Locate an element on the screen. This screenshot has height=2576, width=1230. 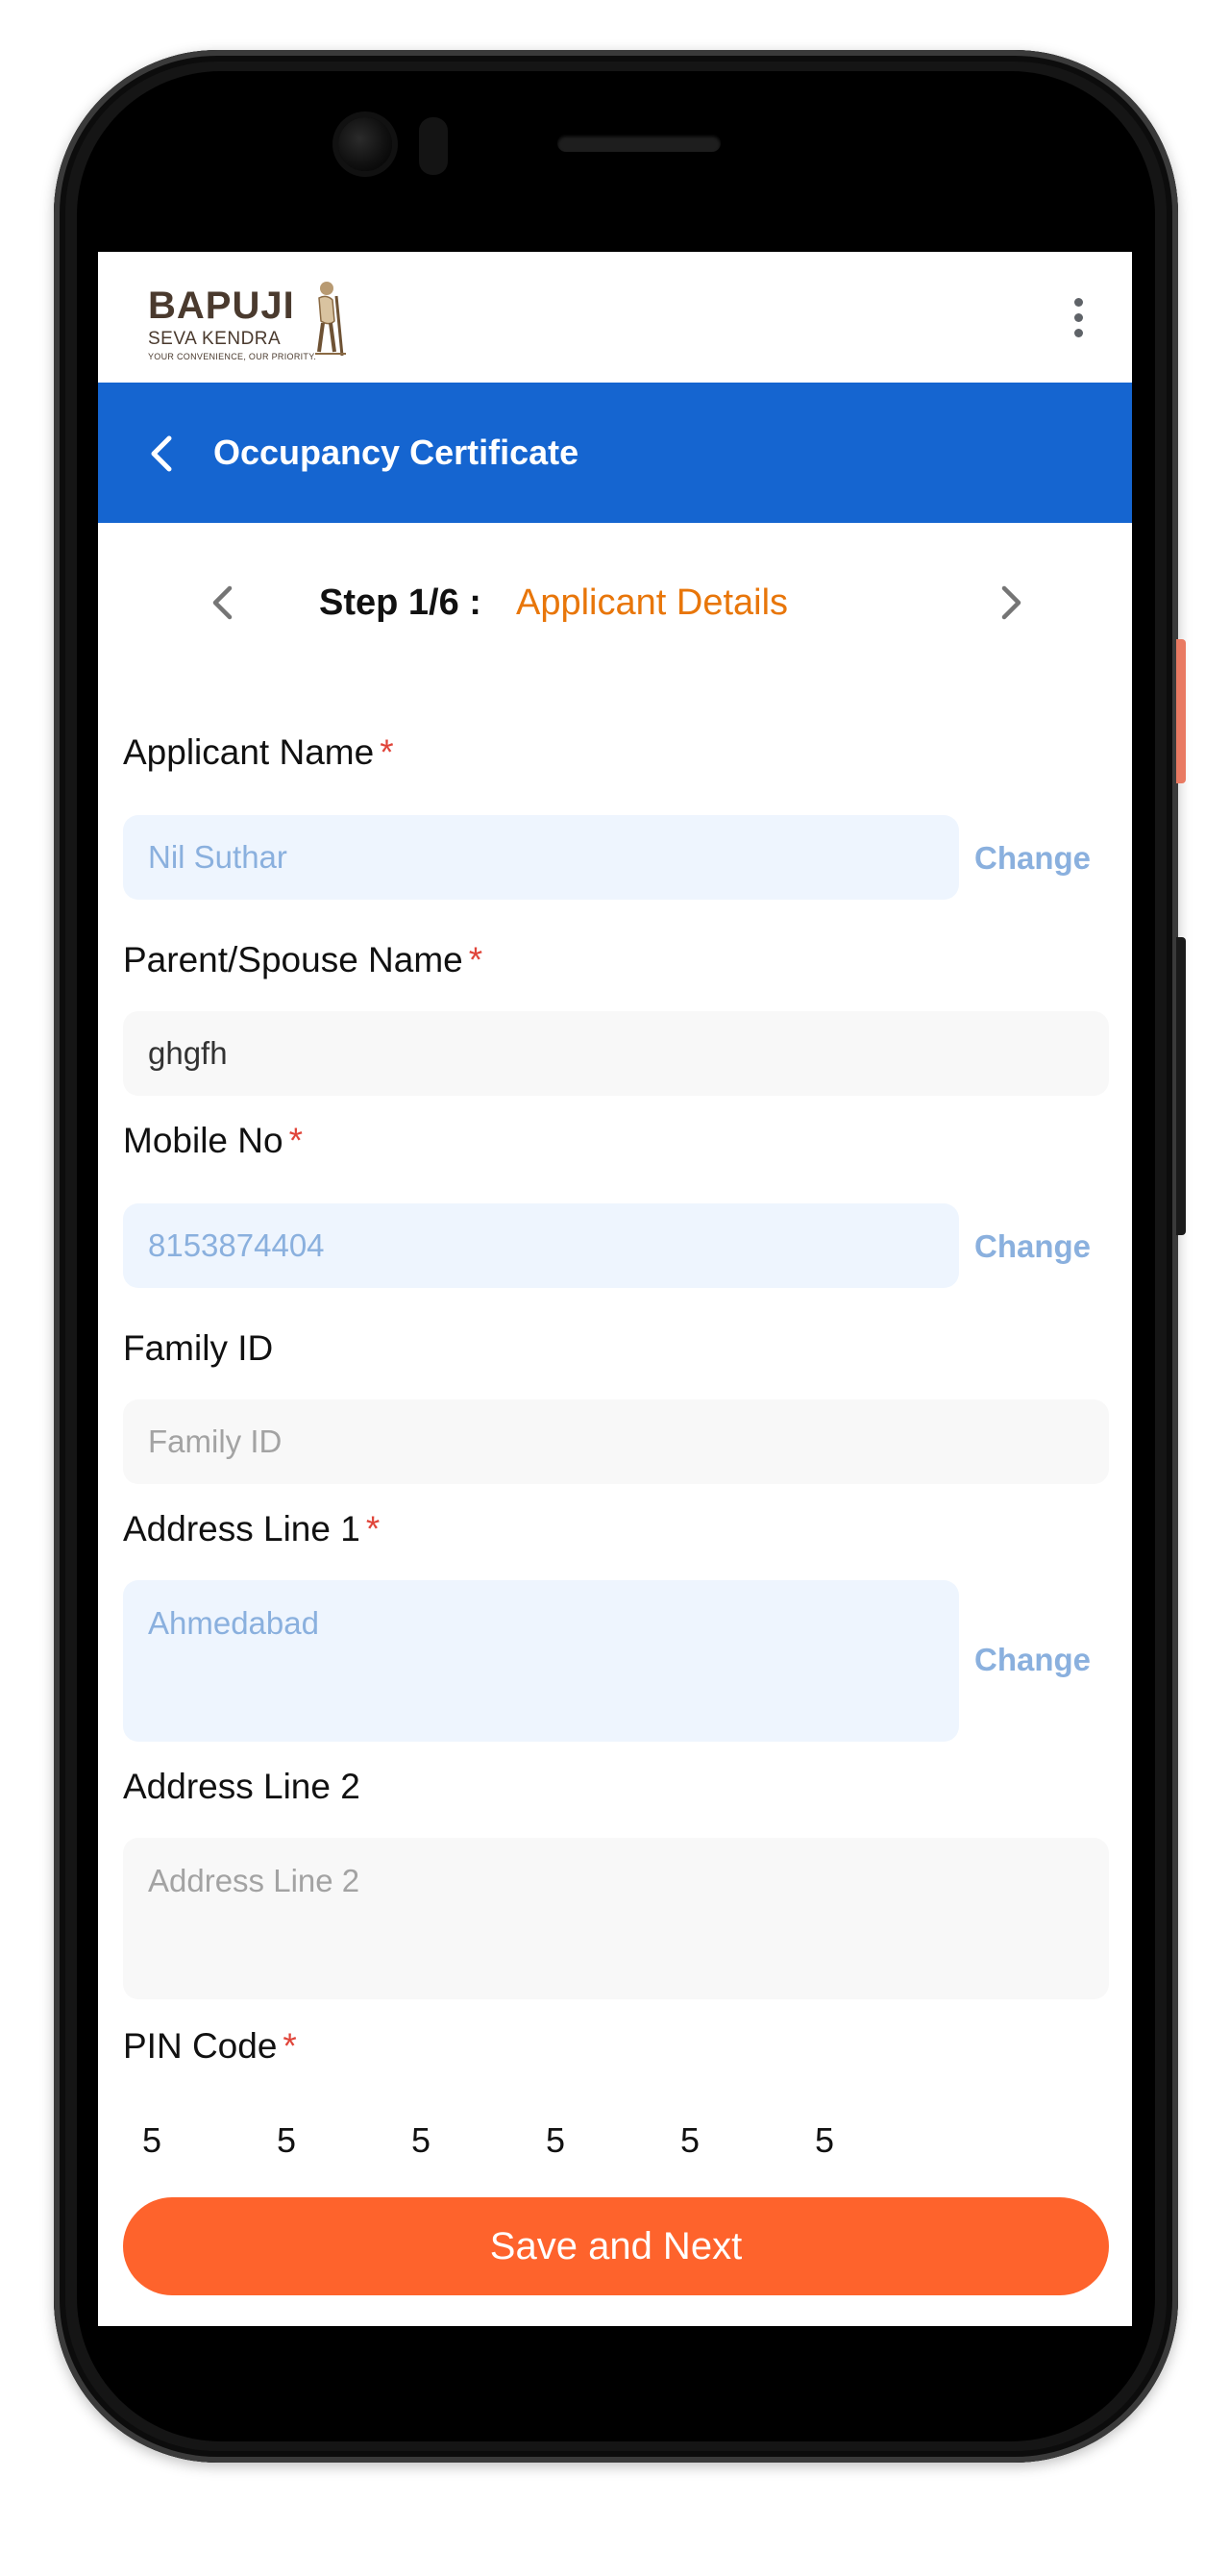
stepper: Step 1/6 : Applicant Details is located at coordinates (615, 600).